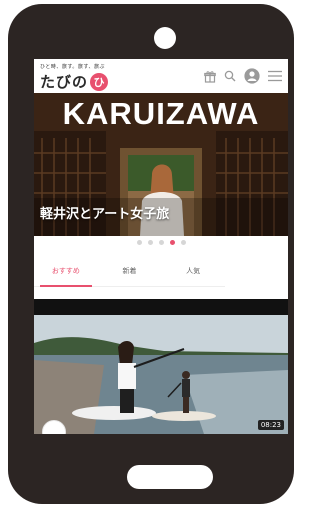  What do you see at coordinates (72, 67) in the screenshot?
I see `logo-tagline: ひと時、旅す。旅す、旅ぶ` at bounding box center [72, 67].